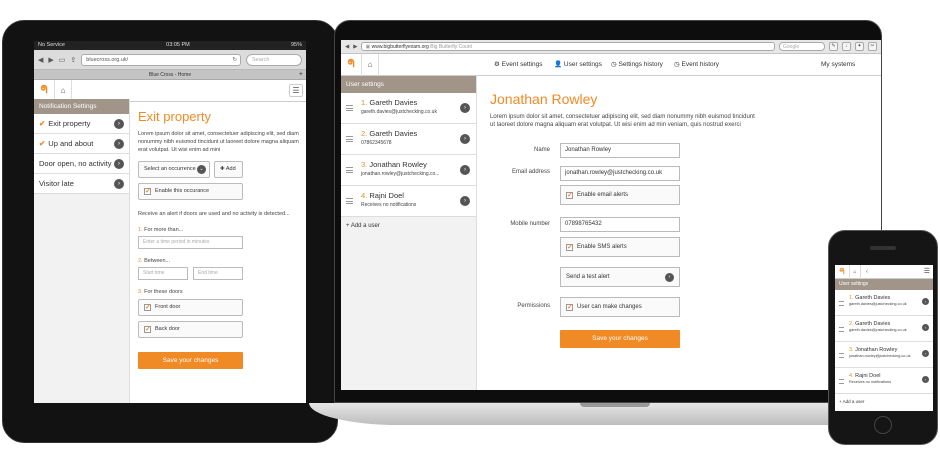 The image size is (940, 455). Describe the element at coordinates (802, 46) in the screenshot. I see `laptop-search-field: Google` at that location.